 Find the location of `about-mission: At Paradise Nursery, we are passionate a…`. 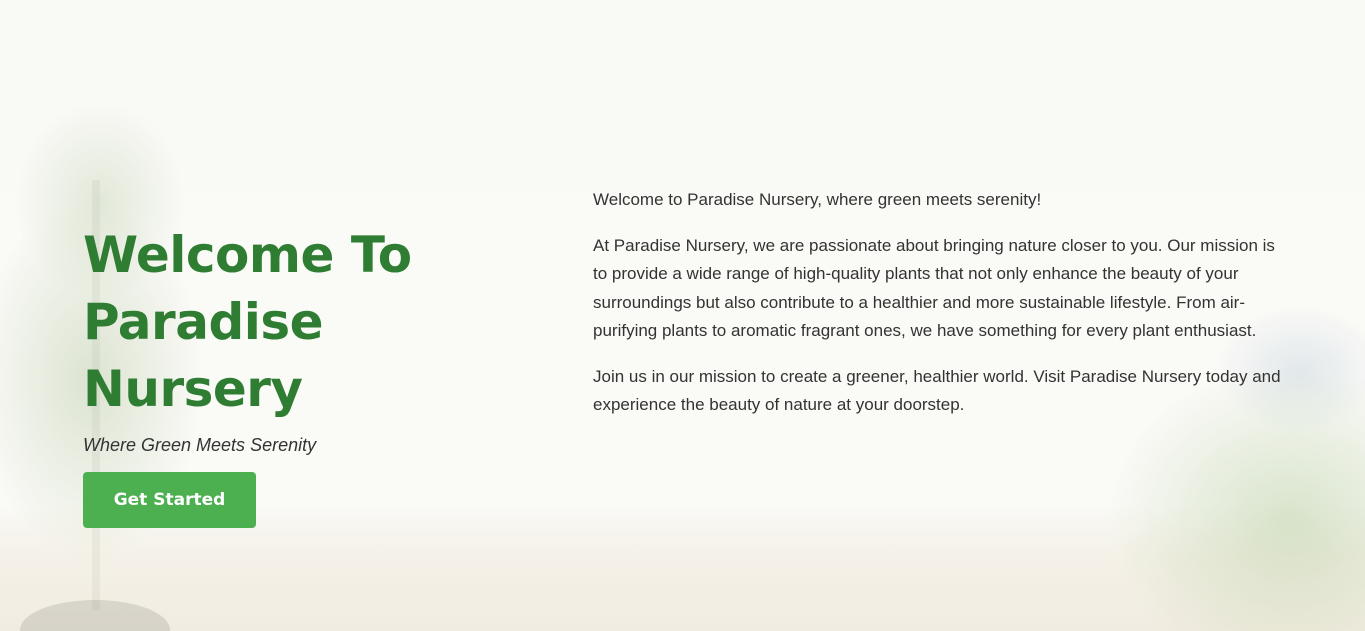

about-mission: At Paradise Nursery, we are passionate a… is located at coordinates (934, 288).